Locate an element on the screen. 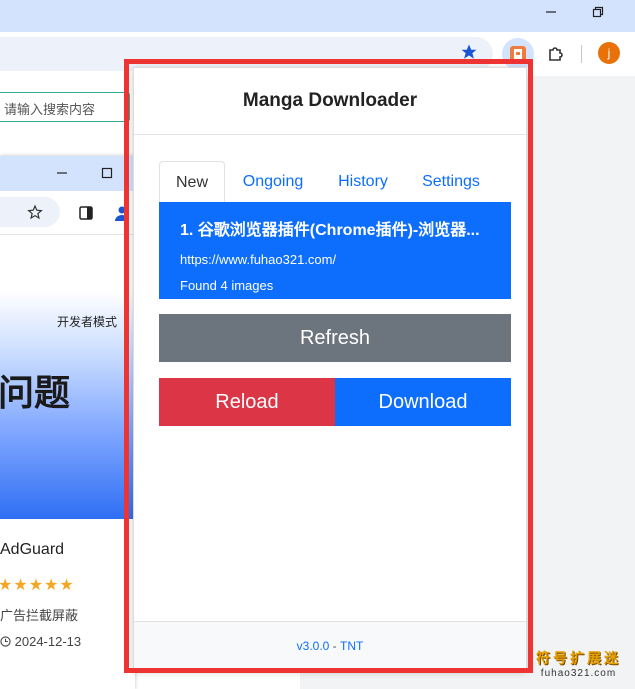  puzzle-icon is located at coordinates (556, 54).